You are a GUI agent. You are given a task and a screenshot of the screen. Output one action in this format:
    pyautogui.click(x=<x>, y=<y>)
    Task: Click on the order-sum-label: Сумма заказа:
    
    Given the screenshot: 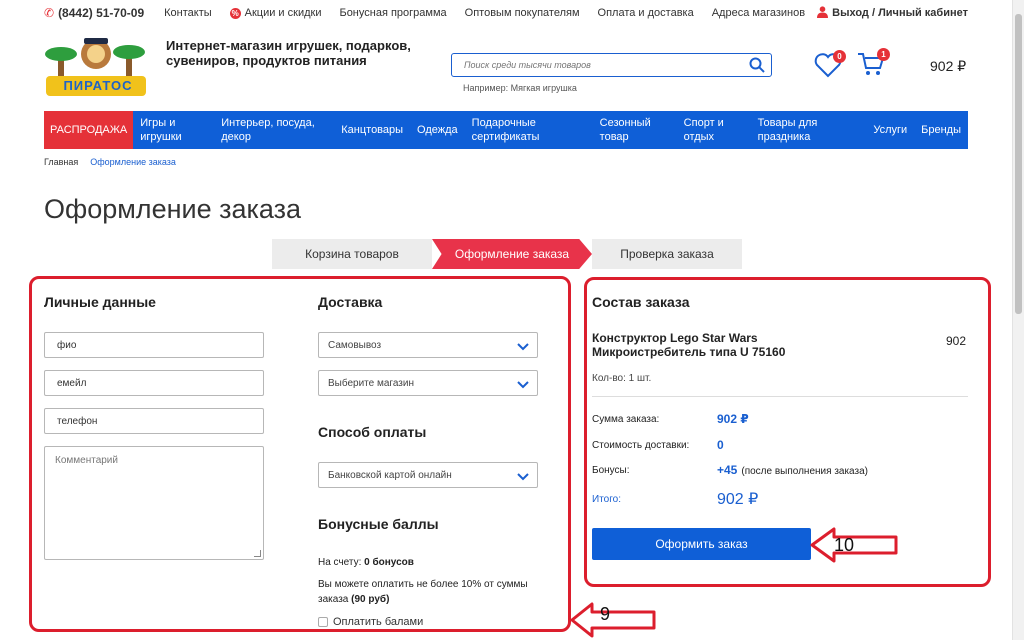 What is the action you would take?
    pyautogui.click(x=626, y=419)
    